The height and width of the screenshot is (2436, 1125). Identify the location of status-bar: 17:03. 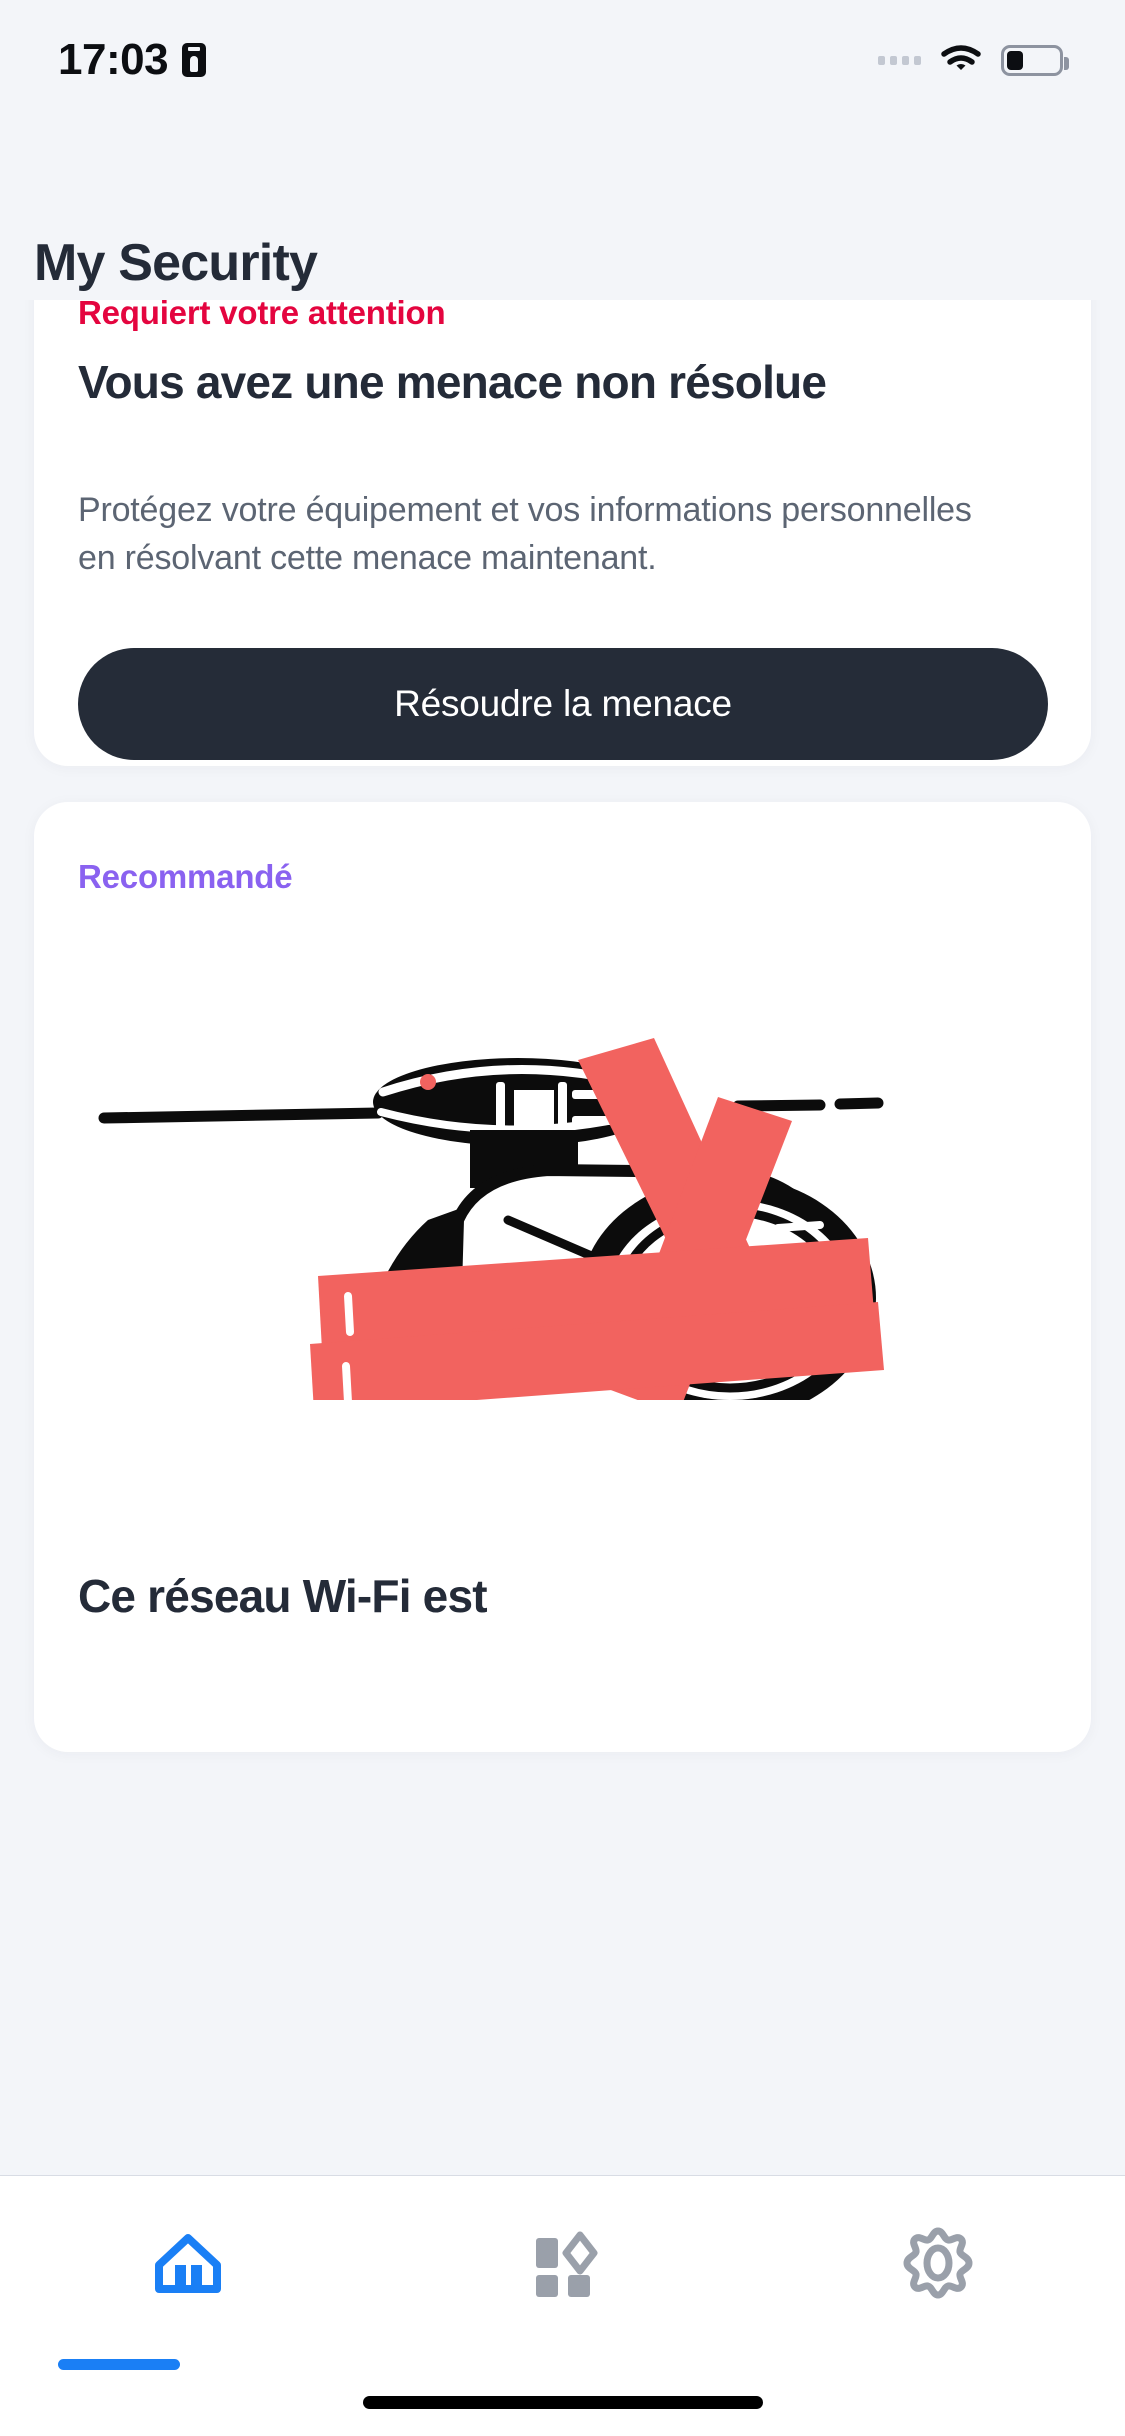
(562, 60).